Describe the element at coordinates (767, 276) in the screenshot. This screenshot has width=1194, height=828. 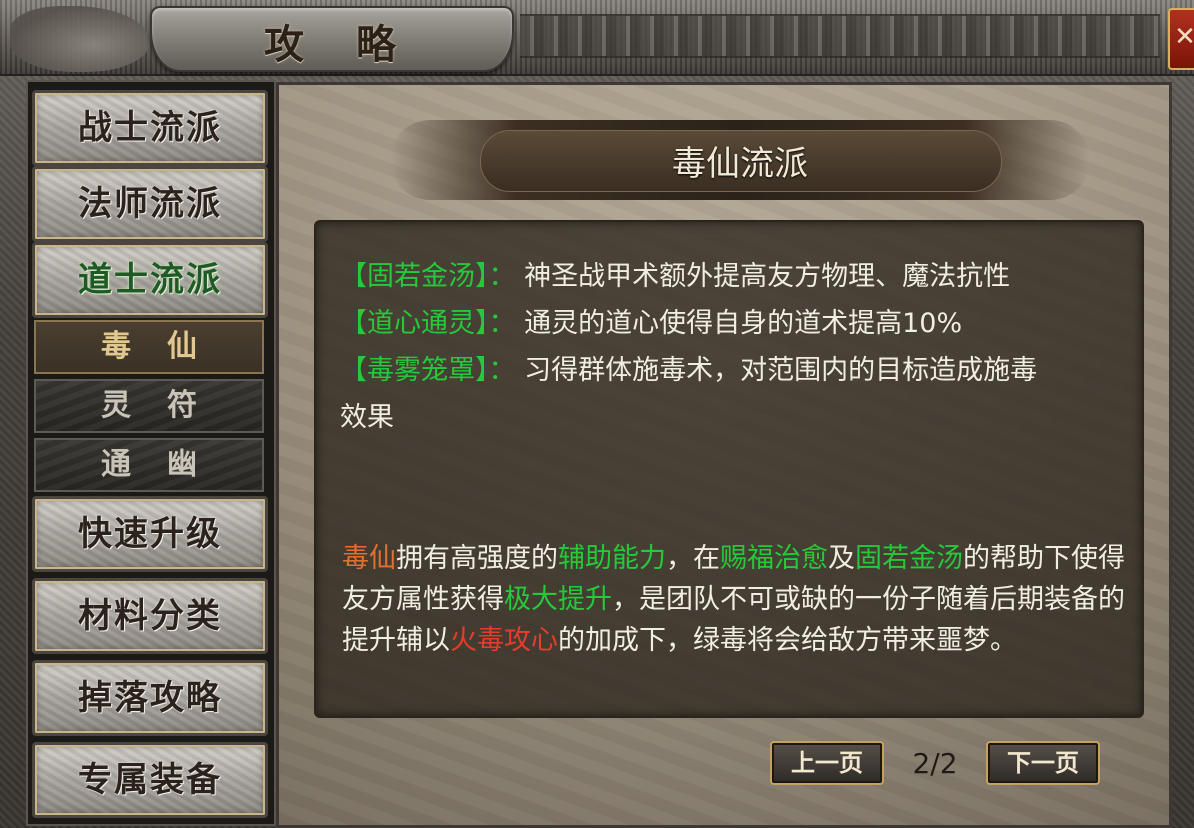
I see `skill-desc: 神圣战甲术额外提高友方物理、魔法抗性` at that location.